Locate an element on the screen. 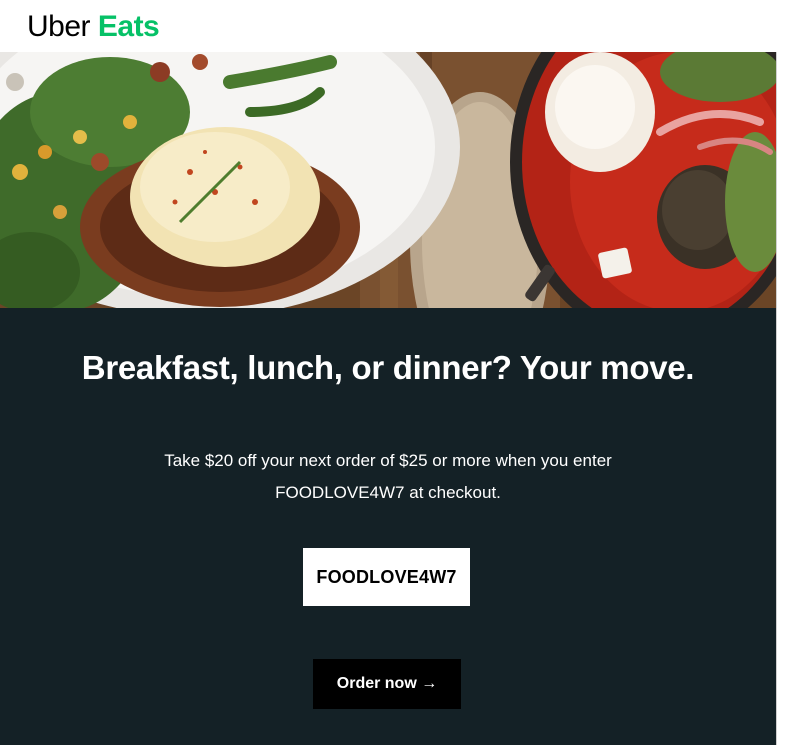  logo-word-eats: Eats is located at coordinates (128, 26).